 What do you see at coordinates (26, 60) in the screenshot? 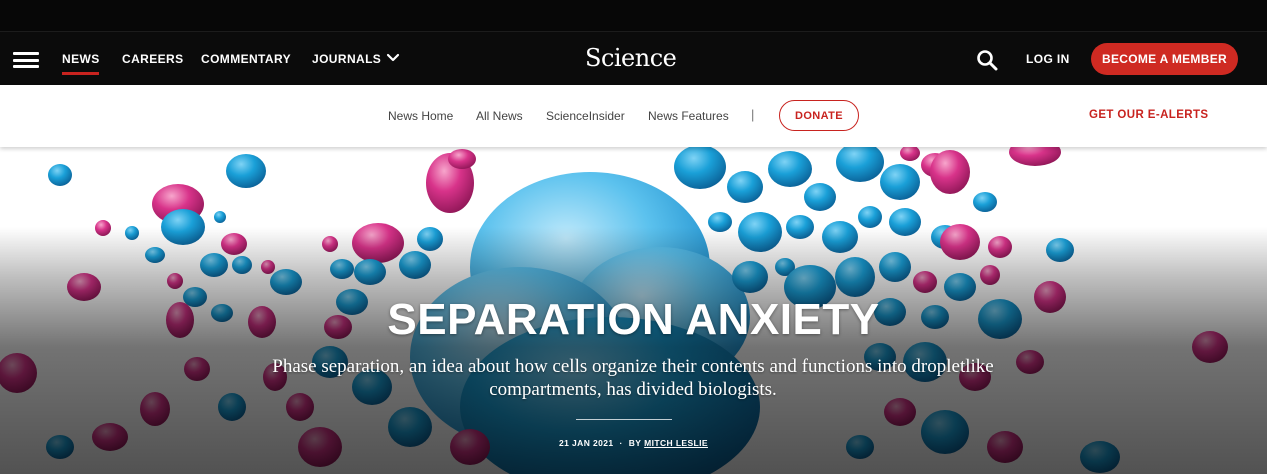
I see `hamburger-menu-icon` at bounding box center [26, 60].